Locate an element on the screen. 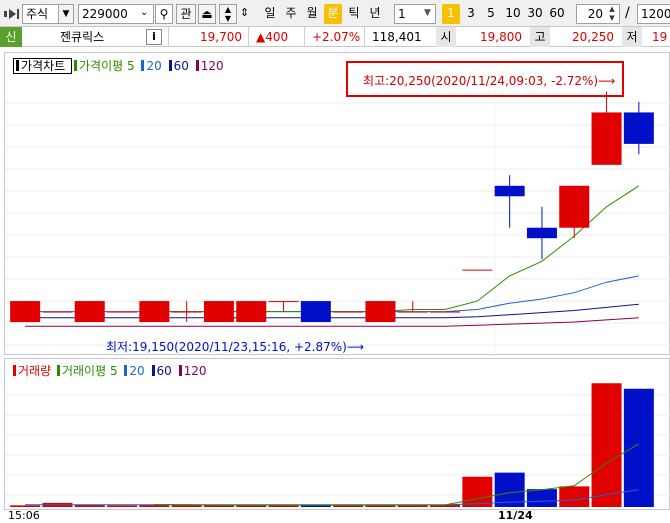 The image size is (670, 523). eject-button: ⏏ is located at coordinates (207, 14).